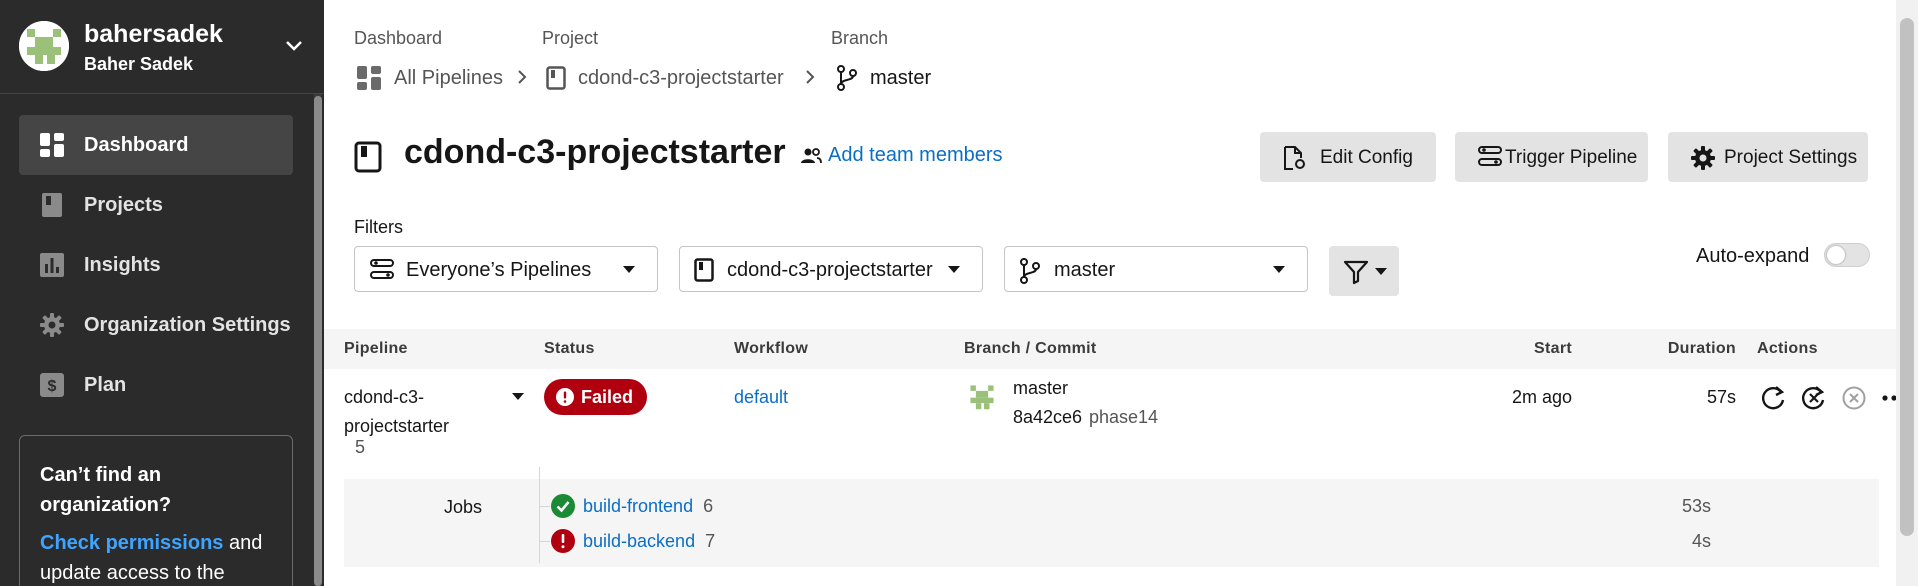 This screenshot has width=1918, height=586. I want to click on check-permissions-link: Check permissions, so click(131, 543).